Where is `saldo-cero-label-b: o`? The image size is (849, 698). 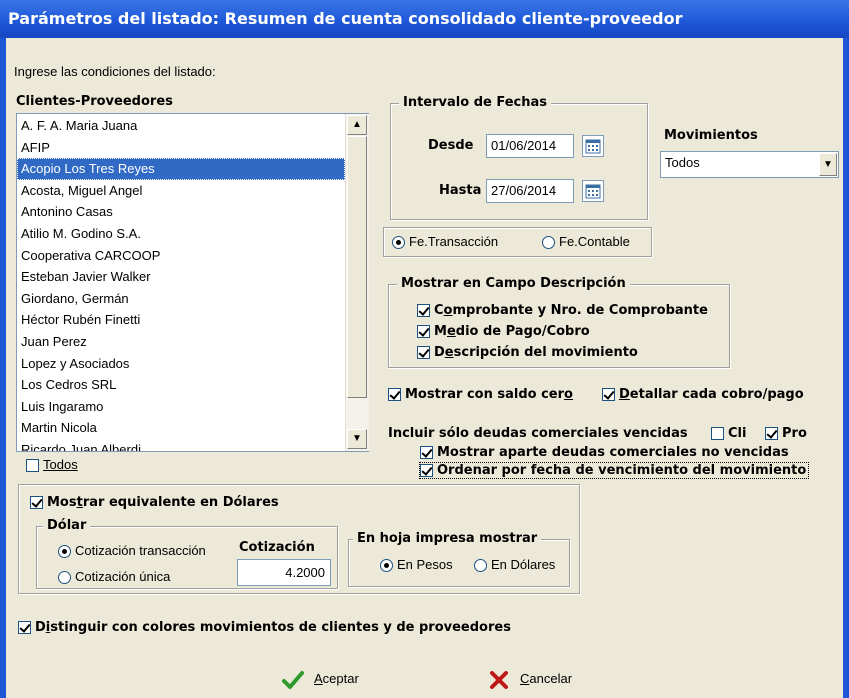
saldo-cero-label-b: o is located at coordinates (568, 394).